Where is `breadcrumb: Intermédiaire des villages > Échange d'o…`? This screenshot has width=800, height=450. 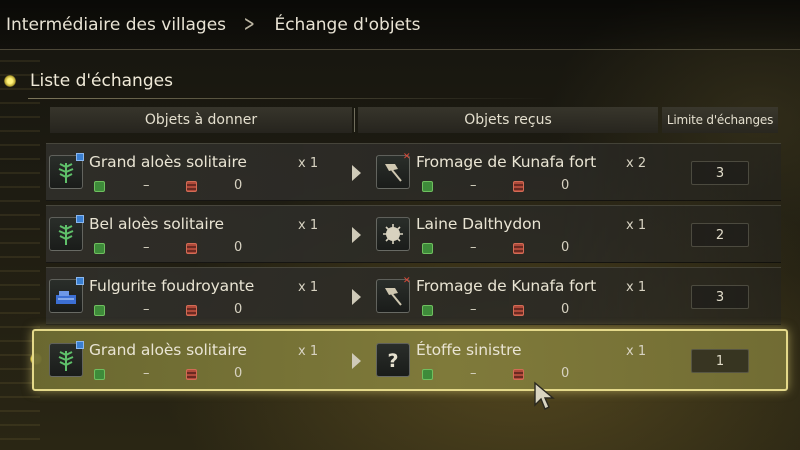
breadcrumb: Intermédiaire des villages > Échange d'o… is located at coordinates (400, 25).